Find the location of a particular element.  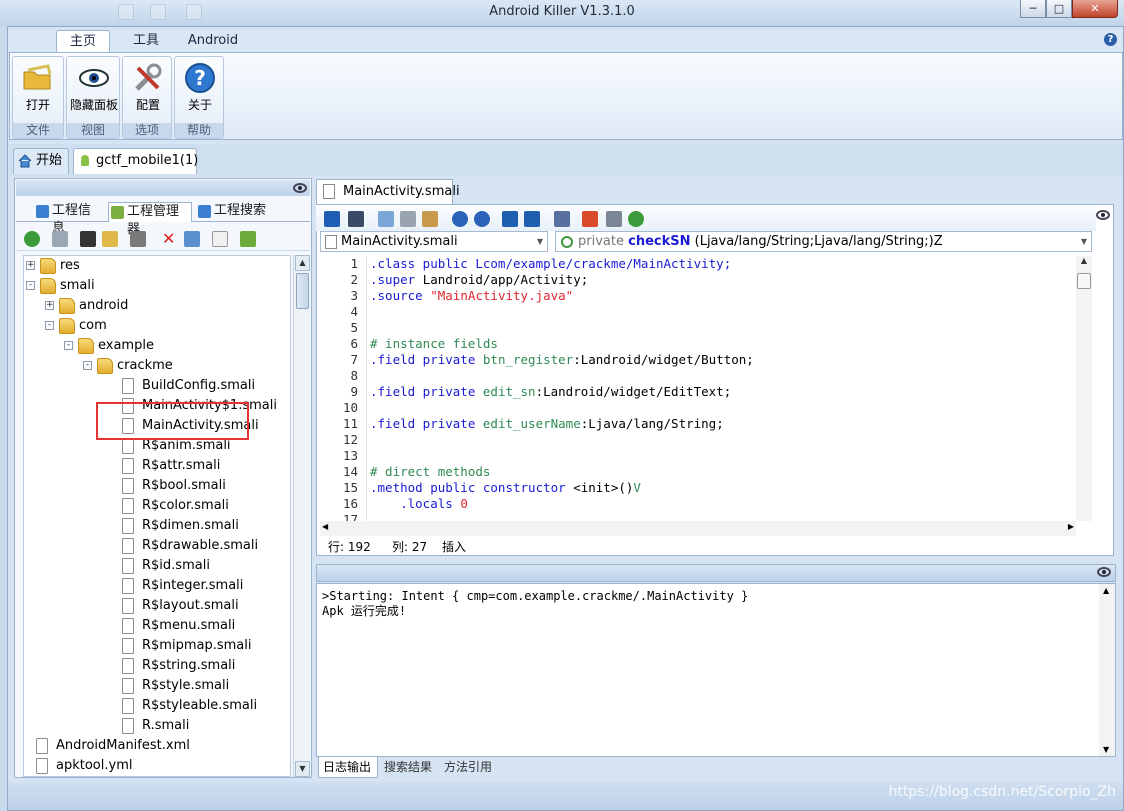

folder-icon is located at coordinates (67, 326).